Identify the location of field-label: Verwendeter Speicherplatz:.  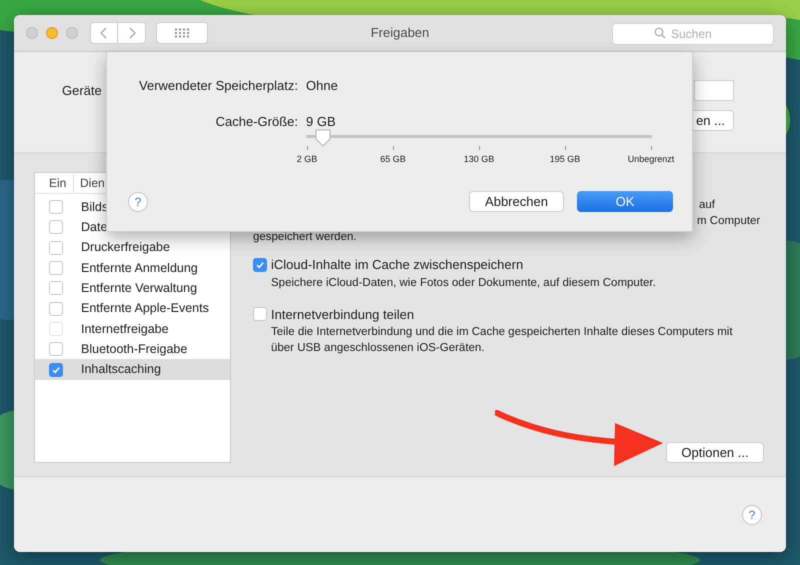
(218, 86).